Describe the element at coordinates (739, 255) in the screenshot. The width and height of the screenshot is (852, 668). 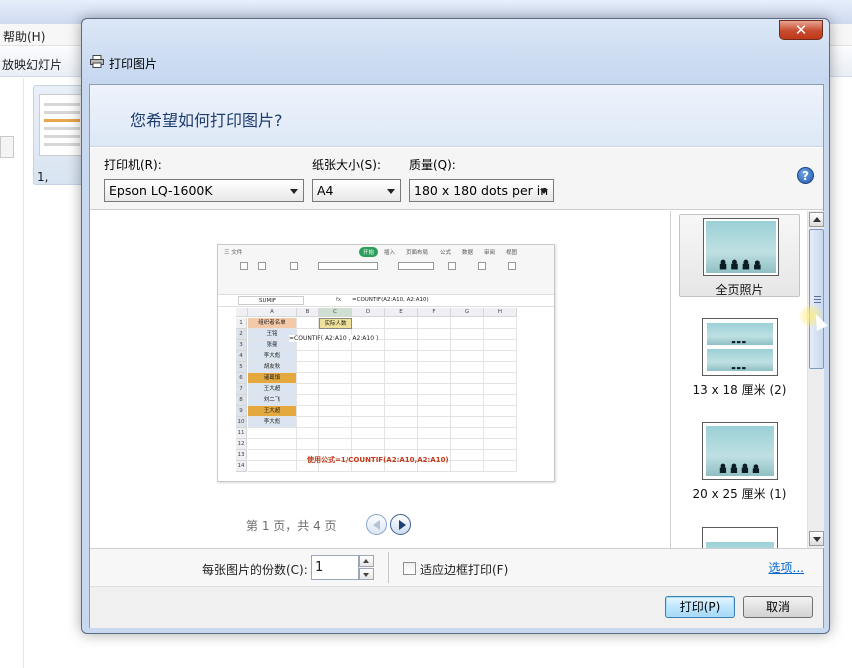
I see `layout-item-full-page: 全页照片` at that location.